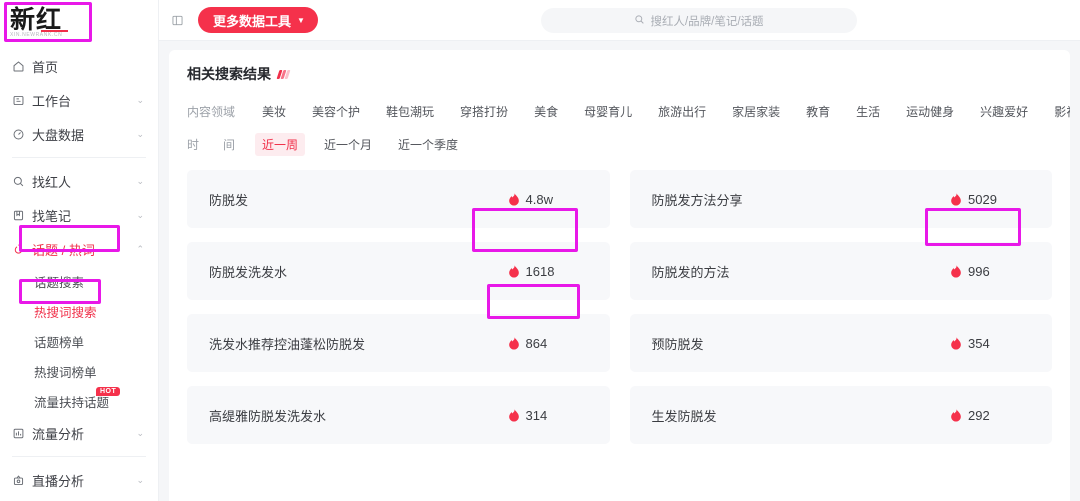 The height and width of the screenshot is (501, 1080). What do you see at coordinates (536, 415) in the screenshot?
I see `result-heat-value: 314` at bounding box center [536, 415].